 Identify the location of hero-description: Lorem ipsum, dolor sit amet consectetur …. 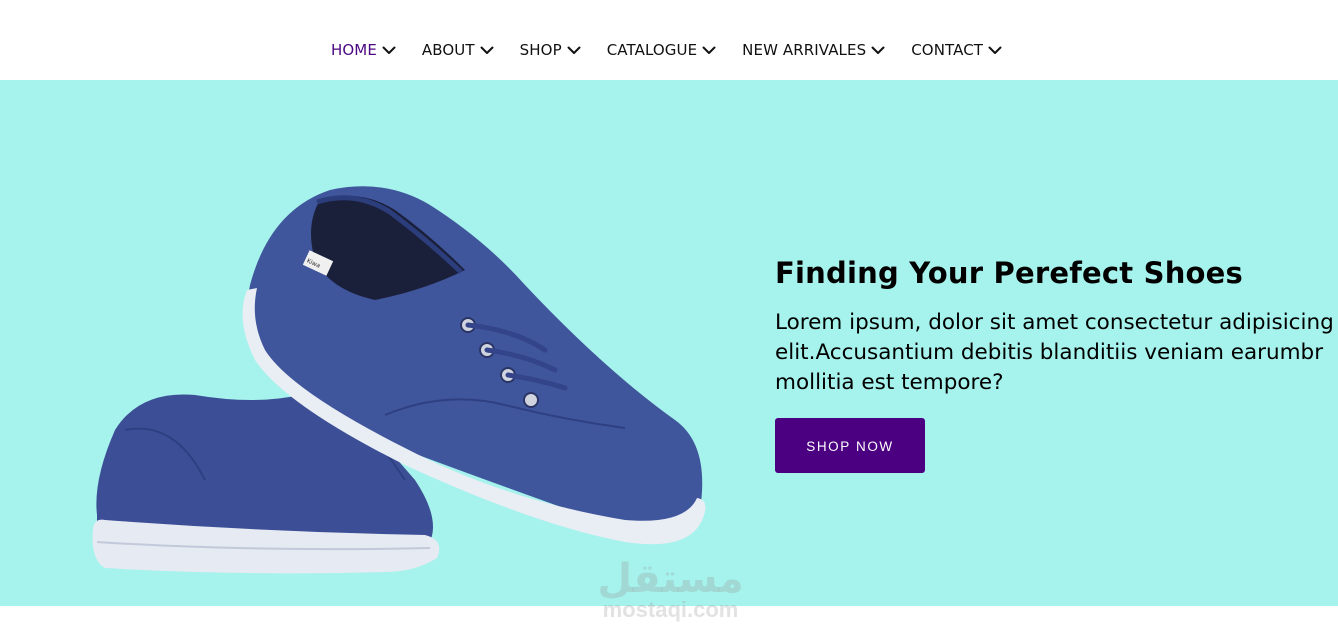
(1054, 352).